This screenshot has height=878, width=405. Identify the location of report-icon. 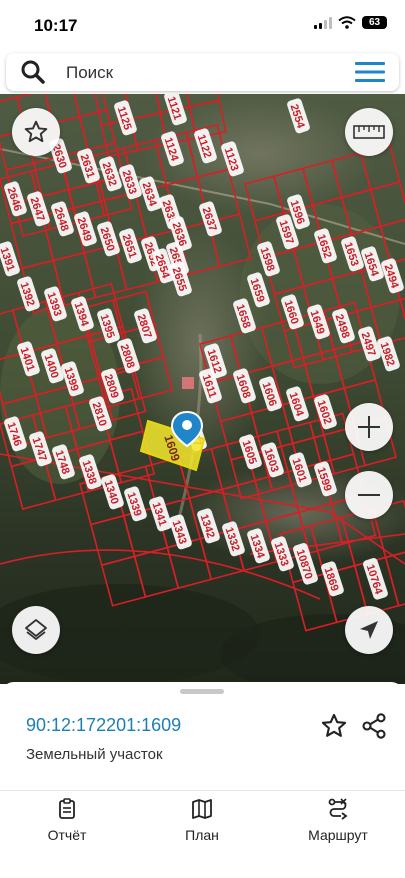
(67, 808).